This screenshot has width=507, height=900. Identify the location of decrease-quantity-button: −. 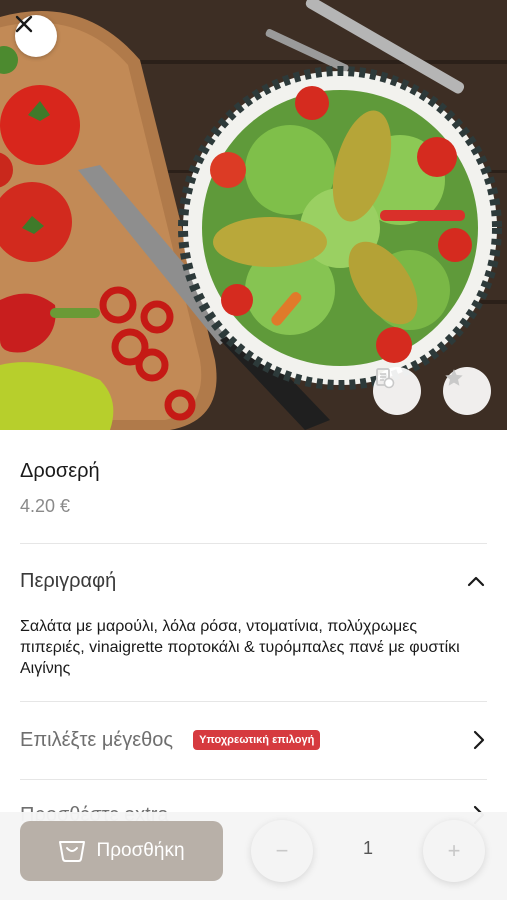
(282, 851).